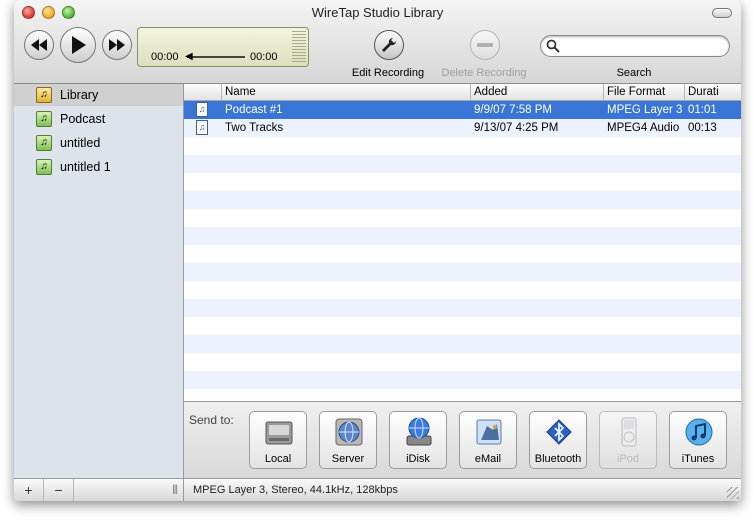 The height and width of the screenshot is (522, 753). I want to click on wrench-icon, so click(389, 44).